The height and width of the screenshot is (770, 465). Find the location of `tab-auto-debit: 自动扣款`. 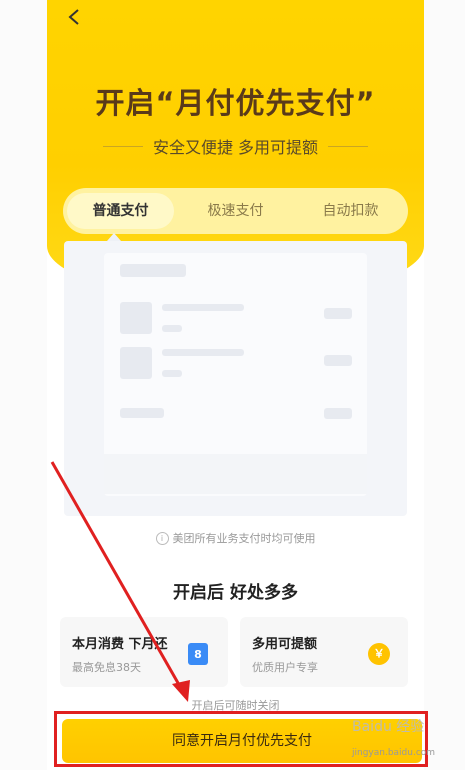

tab-auto-debit: 自动扣款 is located at coordinates (350, 211).